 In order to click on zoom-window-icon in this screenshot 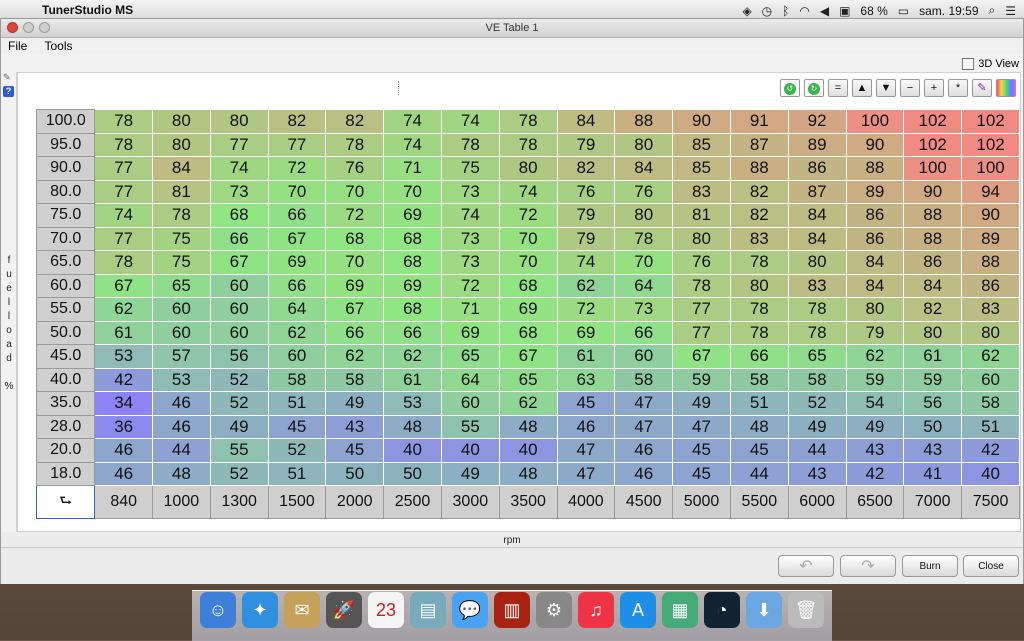, I will do `click(44, 27)`.